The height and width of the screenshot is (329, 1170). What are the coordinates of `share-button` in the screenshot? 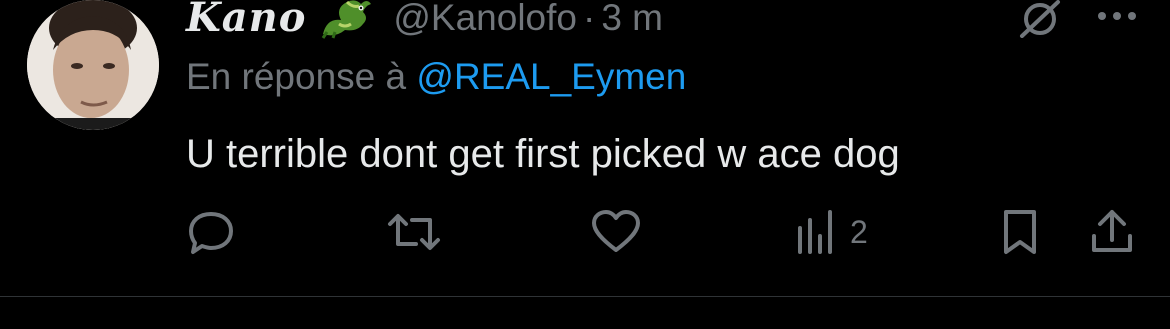 It's located at (1112, 232).